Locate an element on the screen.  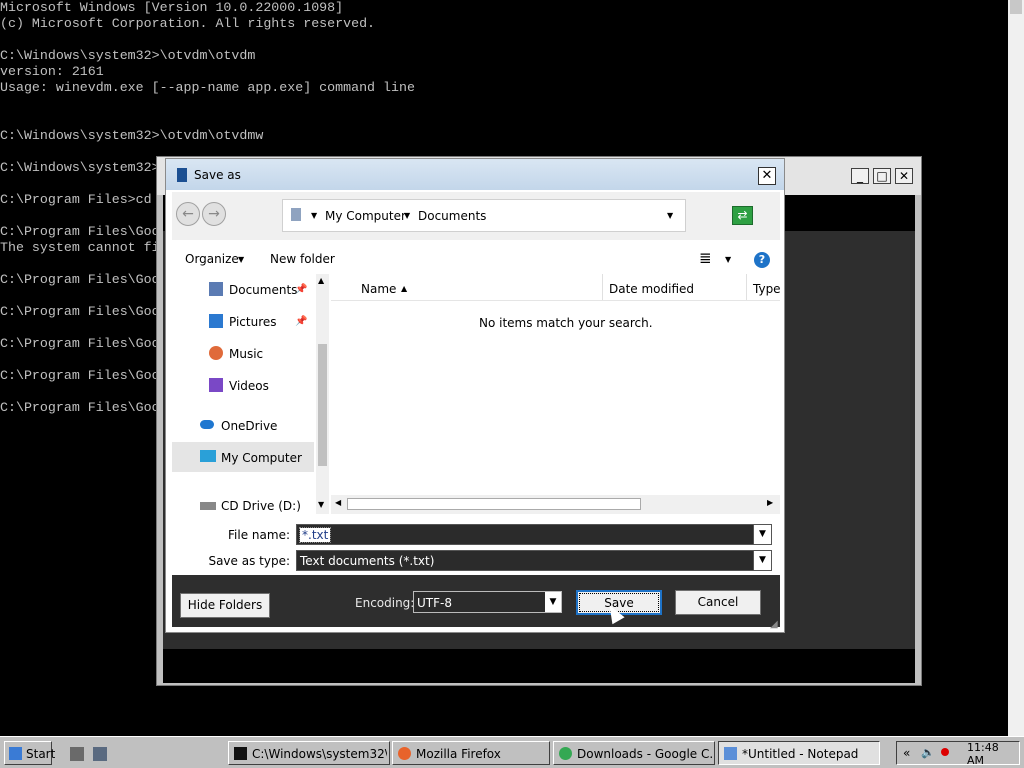
help-icon: ? is located at coordinates (762, 260).